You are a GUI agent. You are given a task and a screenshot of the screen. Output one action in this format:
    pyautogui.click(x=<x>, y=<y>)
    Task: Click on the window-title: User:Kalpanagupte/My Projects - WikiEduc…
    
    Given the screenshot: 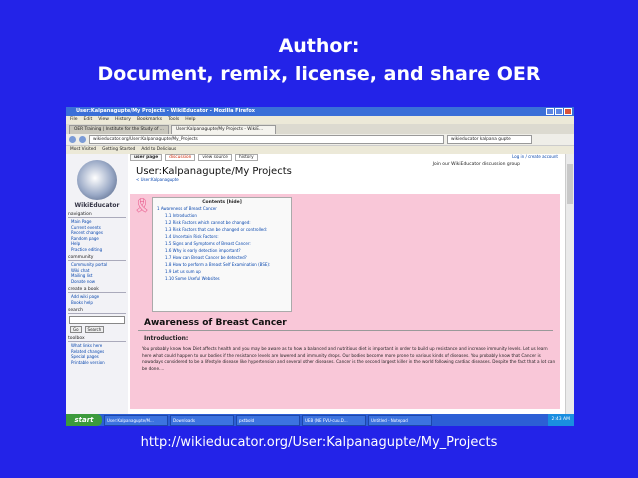 What is the action you would take?
    pyautogui.click(x=166, y=111)
    